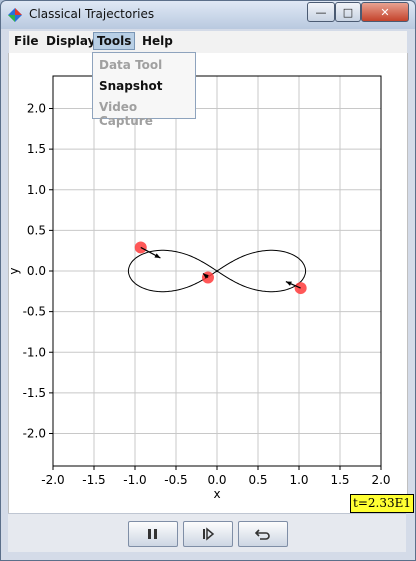 The width and height of the screenshot is (416, 561). I want to click on close-button: ✕, so click(385, 12).